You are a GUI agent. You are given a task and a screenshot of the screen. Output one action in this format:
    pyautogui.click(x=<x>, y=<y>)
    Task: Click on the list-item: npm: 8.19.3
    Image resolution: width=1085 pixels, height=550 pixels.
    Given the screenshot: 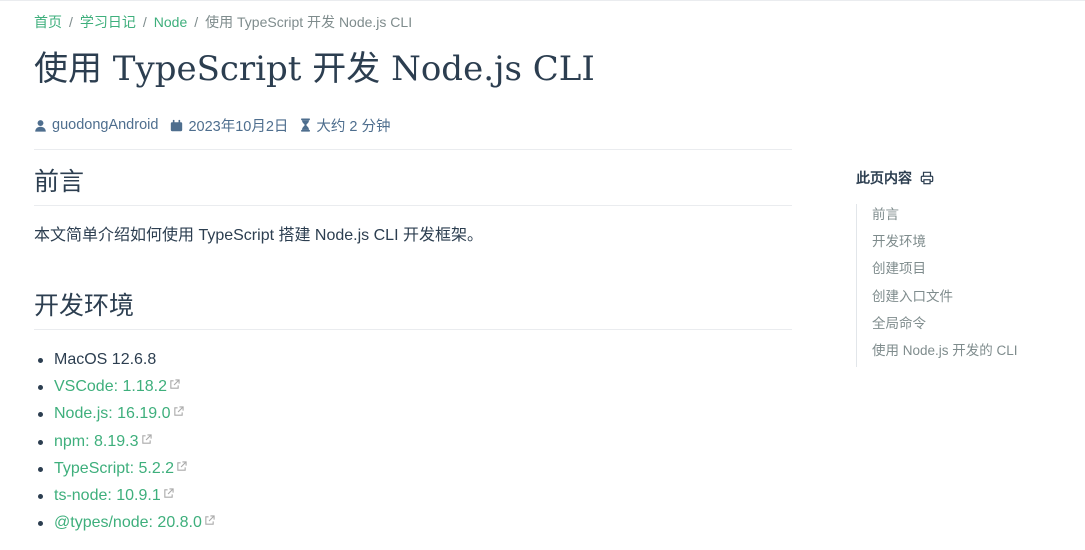 What is the action you would take?
    pyautogui.click(x=126, y=443)
    